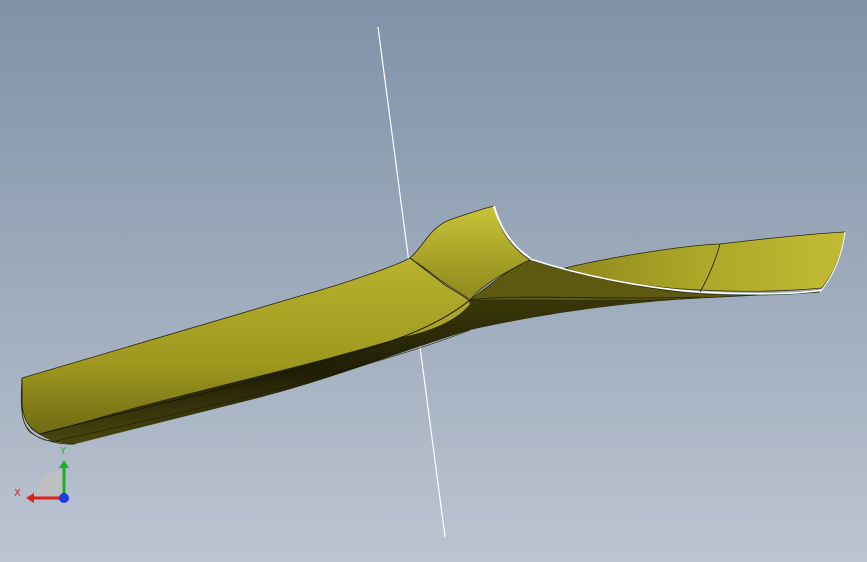 The height and width of the screenshot is (562, 867). I want to click on y-axis-arrowhead, so click(64, 464).